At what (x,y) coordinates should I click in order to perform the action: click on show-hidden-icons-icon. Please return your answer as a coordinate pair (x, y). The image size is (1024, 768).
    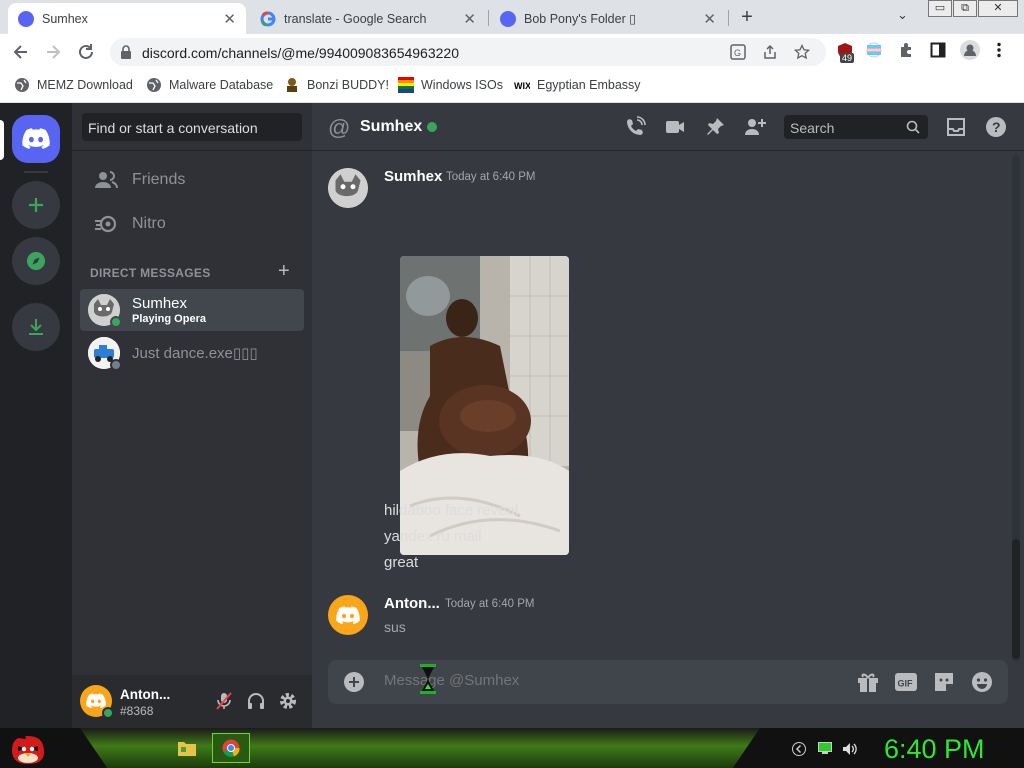
    Looking at the image, I should click on (799, 749).